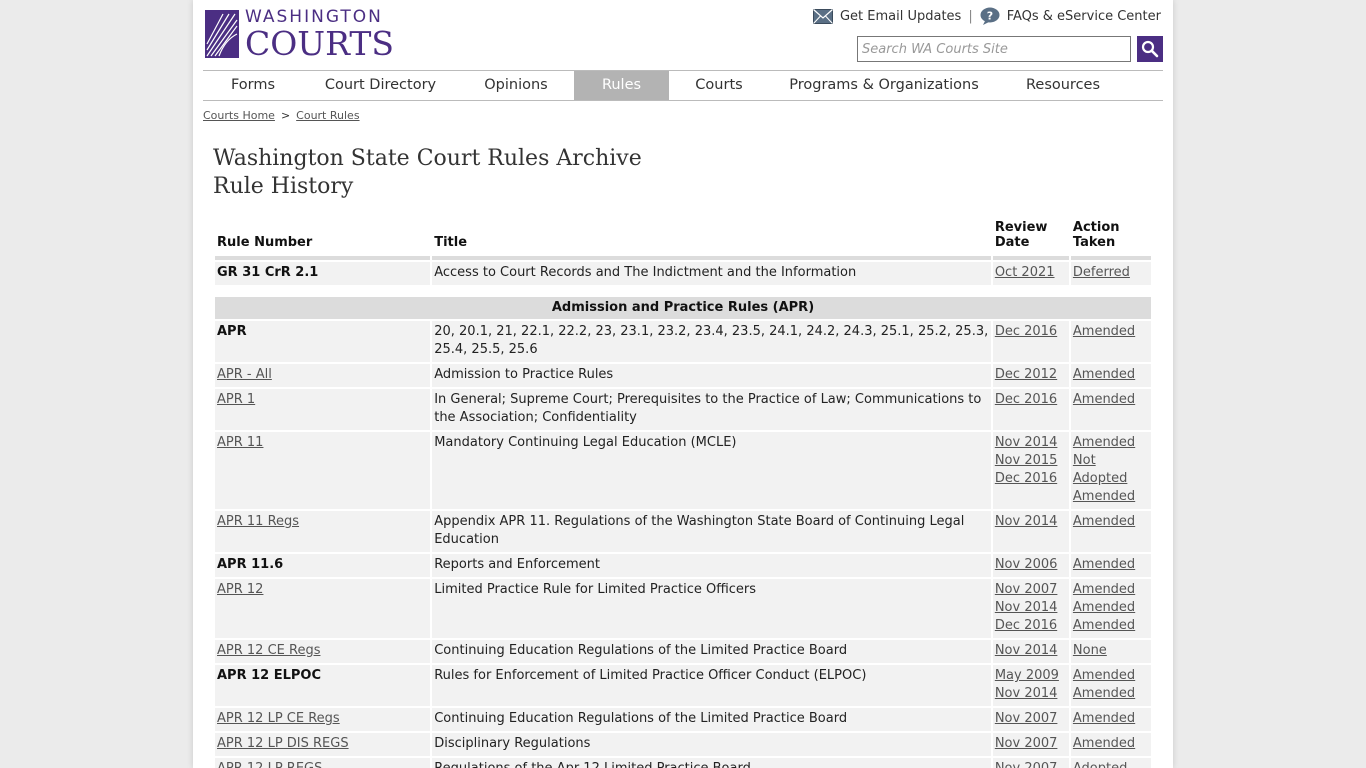 The image size is (1366, 768). I want to click on action-cell: Amended Not Adopted Amended, so click(1110, 470).